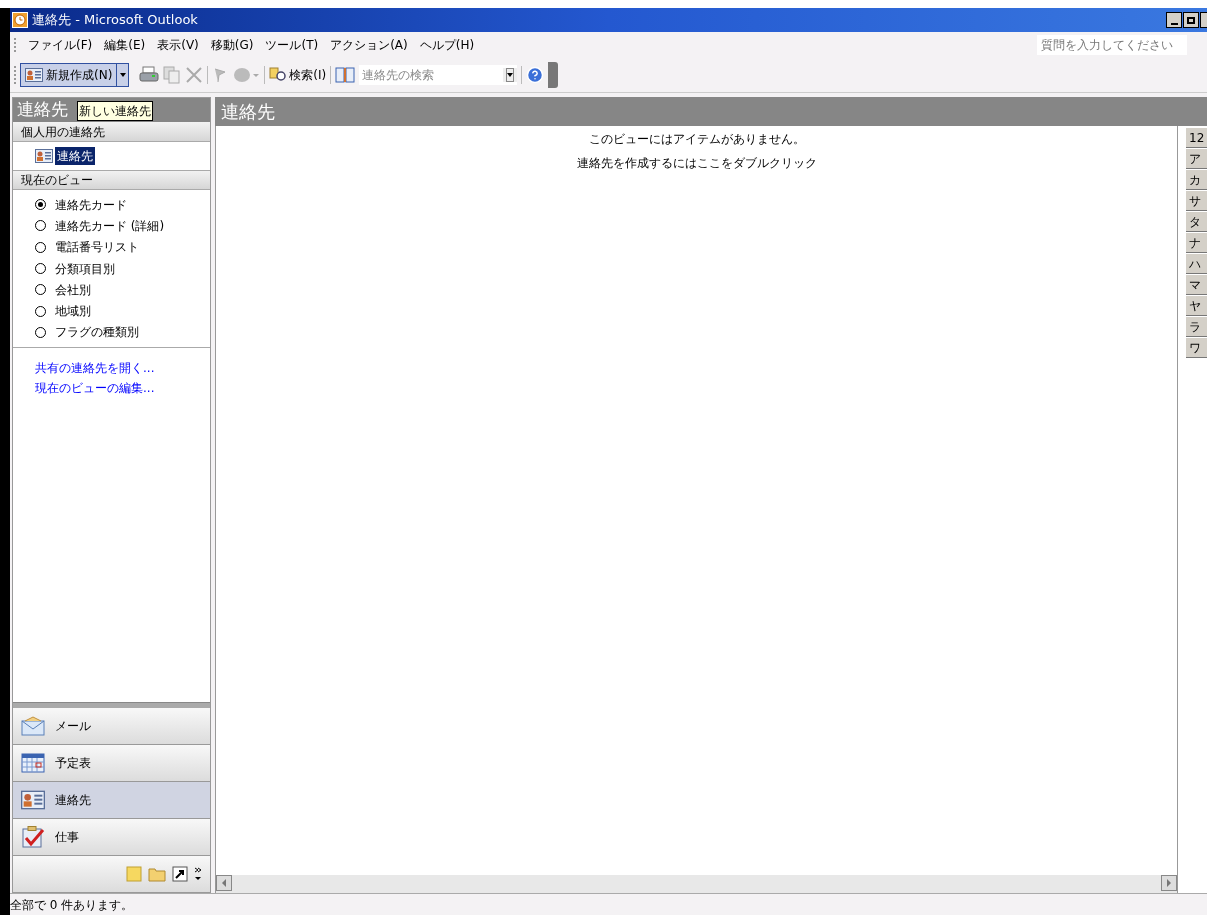 This screenshot has height=915, width=1207. Describe the element at coordinates (111, 837) in the screenshot. I see `nav-button: 仕事` at that location.